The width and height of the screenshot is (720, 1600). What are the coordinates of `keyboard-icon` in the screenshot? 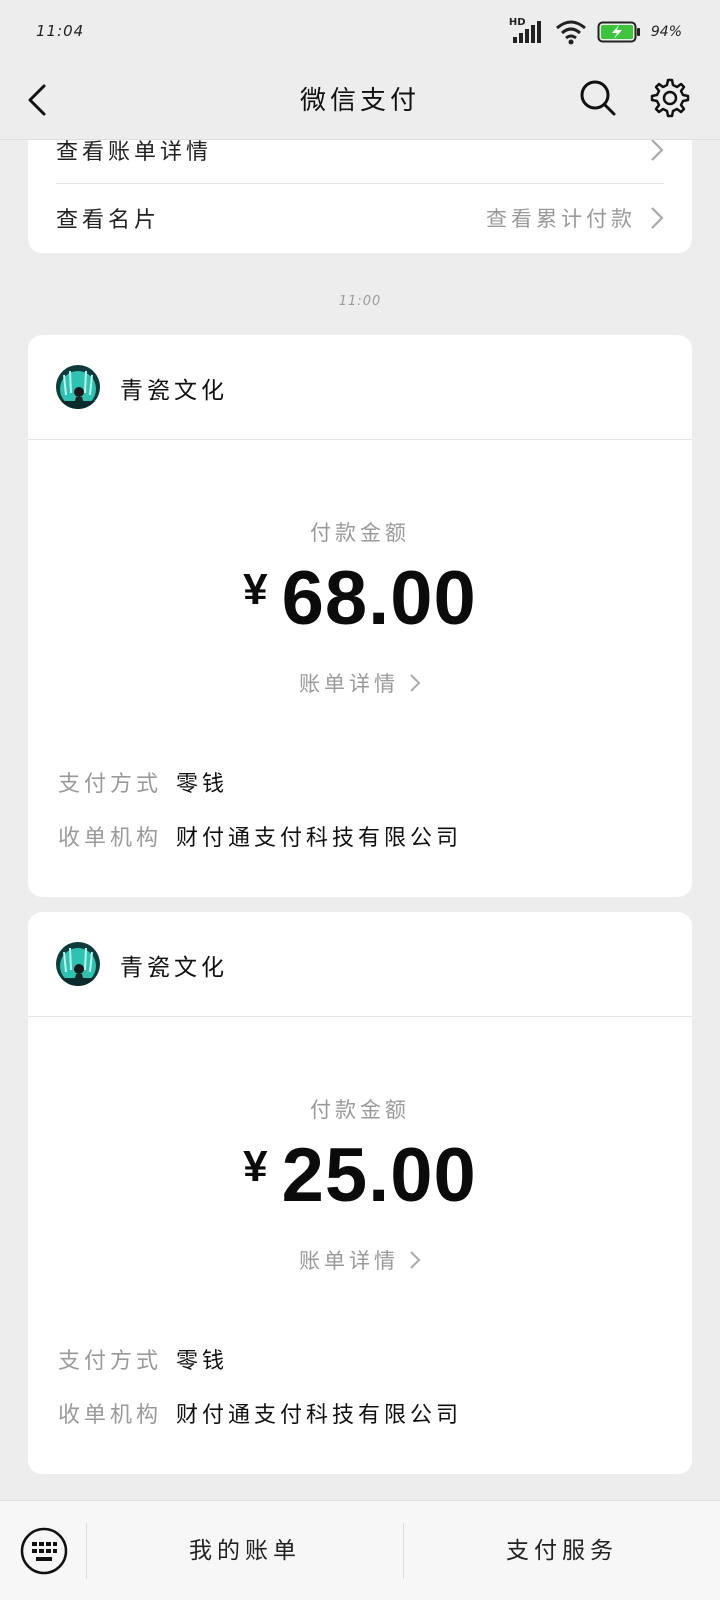 It's located at (44, 1551).